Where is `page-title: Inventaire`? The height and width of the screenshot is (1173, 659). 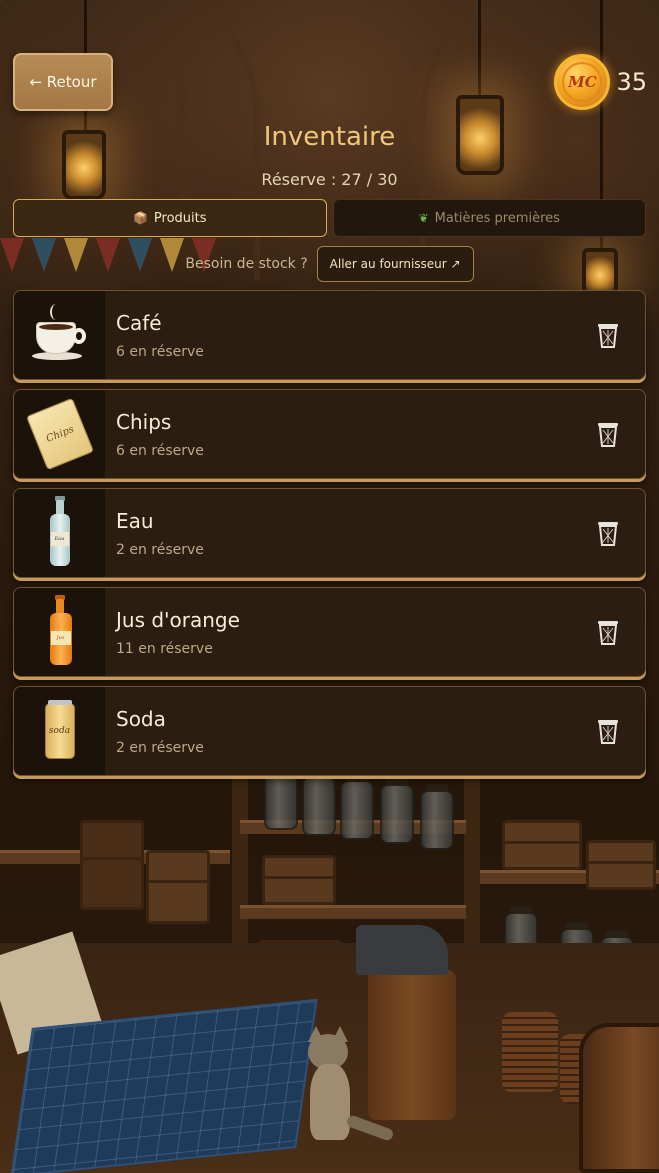
page-title: Inventaire is located at coordinates (329, 137).